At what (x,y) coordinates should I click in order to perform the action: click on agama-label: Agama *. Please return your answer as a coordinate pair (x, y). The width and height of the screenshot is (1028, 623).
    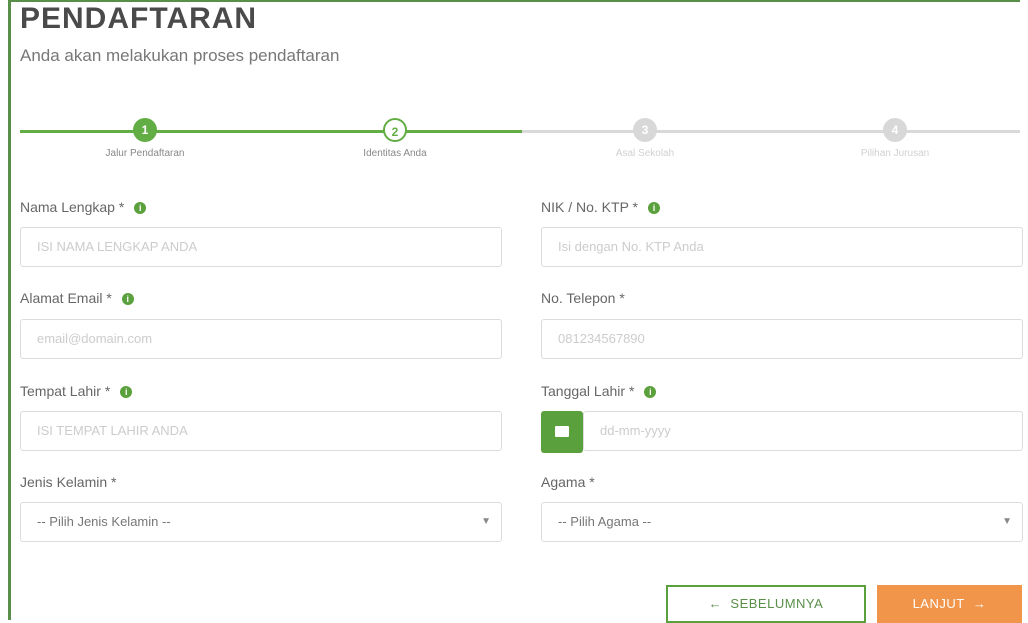
    Looking at the image, I should click on (568, 482).